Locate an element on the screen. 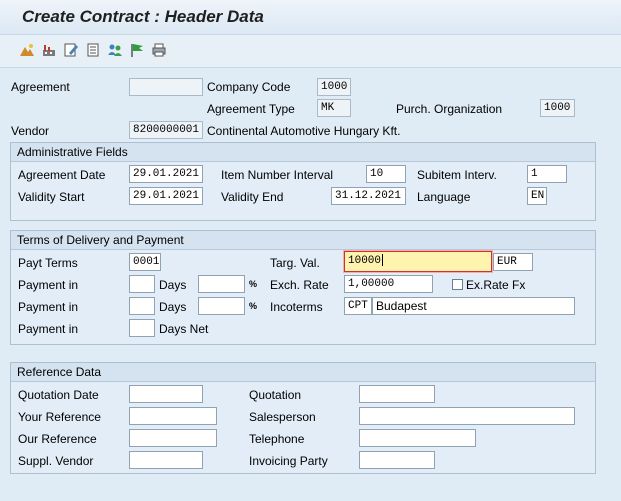 Image resolution: width=621 pixels, height=501 pixels. suppl-vendor-field is located at coordinates (166, 460).